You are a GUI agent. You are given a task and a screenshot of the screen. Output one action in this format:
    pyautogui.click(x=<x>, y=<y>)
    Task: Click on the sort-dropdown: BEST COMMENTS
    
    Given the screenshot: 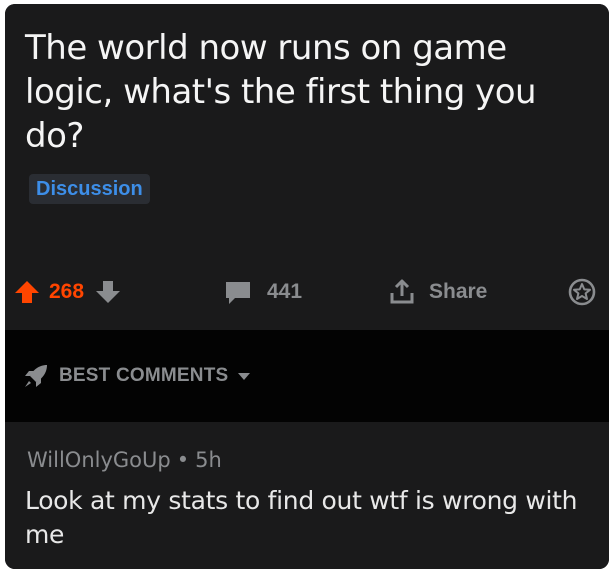 What is the action you would take?
    pyautogui.click(x=136, y=376)
    